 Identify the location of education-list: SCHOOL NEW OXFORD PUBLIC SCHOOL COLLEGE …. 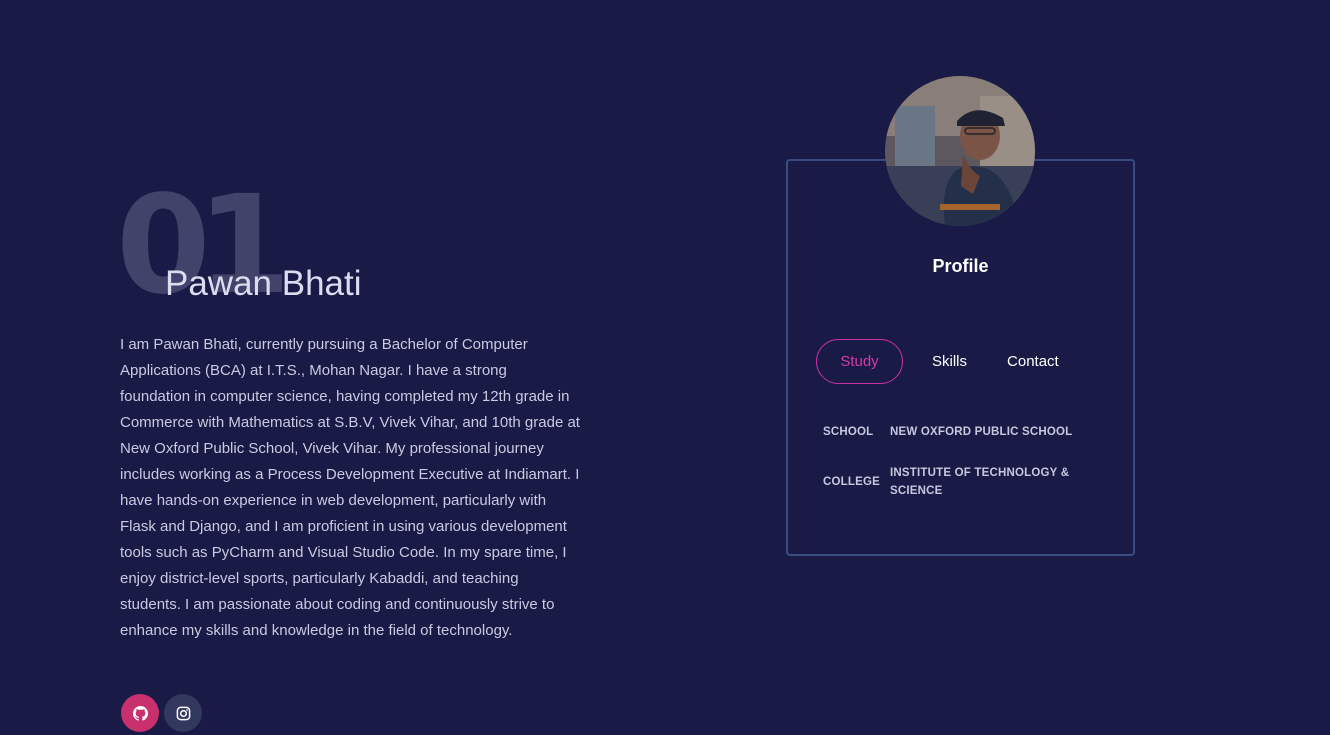
(953, 473).